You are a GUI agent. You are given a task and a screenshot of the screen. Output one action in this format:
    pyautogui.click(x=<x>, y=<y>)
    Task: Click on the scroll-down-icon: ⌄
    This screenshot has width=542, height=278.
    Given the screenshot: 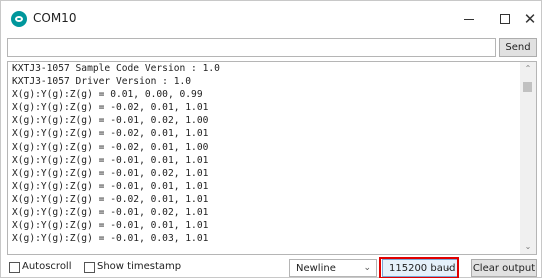 What is the action you would take?
    pyautogui.click(x=528, y=247)
    